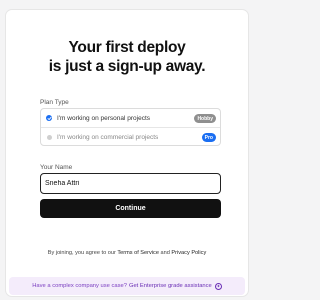  Describe the element at coordinates (130, 208) in the screenshot. I see `continue-button: Continue` at that location.